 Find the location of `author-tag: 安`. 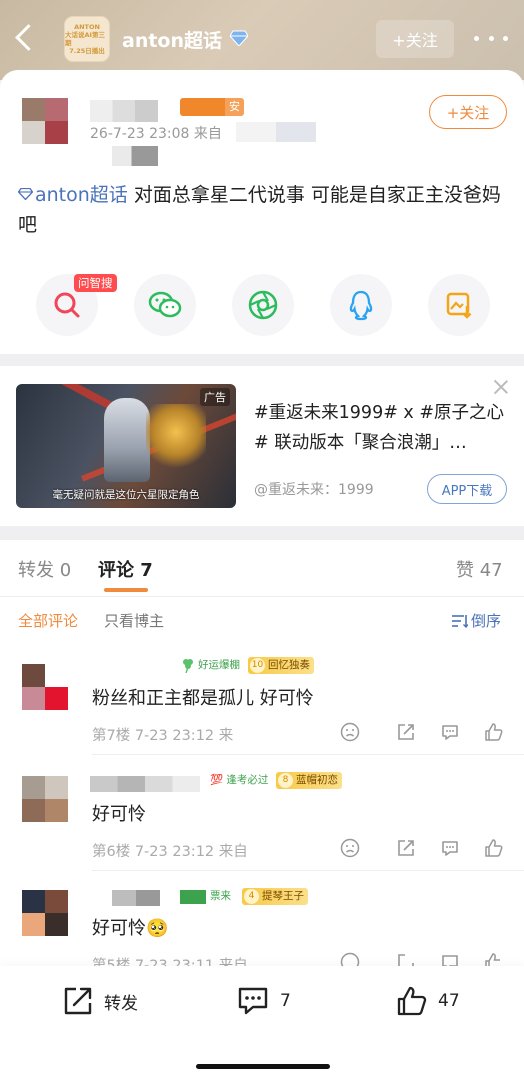

author-tag: 安 is located at coordinates (212, 107).